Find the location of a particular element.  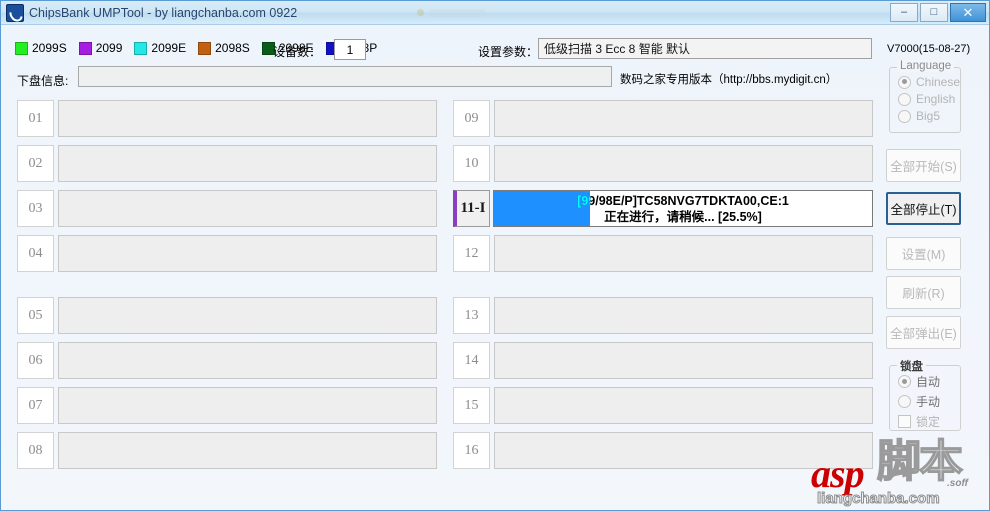

legend-item-2099s: 2099S is located at coordinates (41, 48).